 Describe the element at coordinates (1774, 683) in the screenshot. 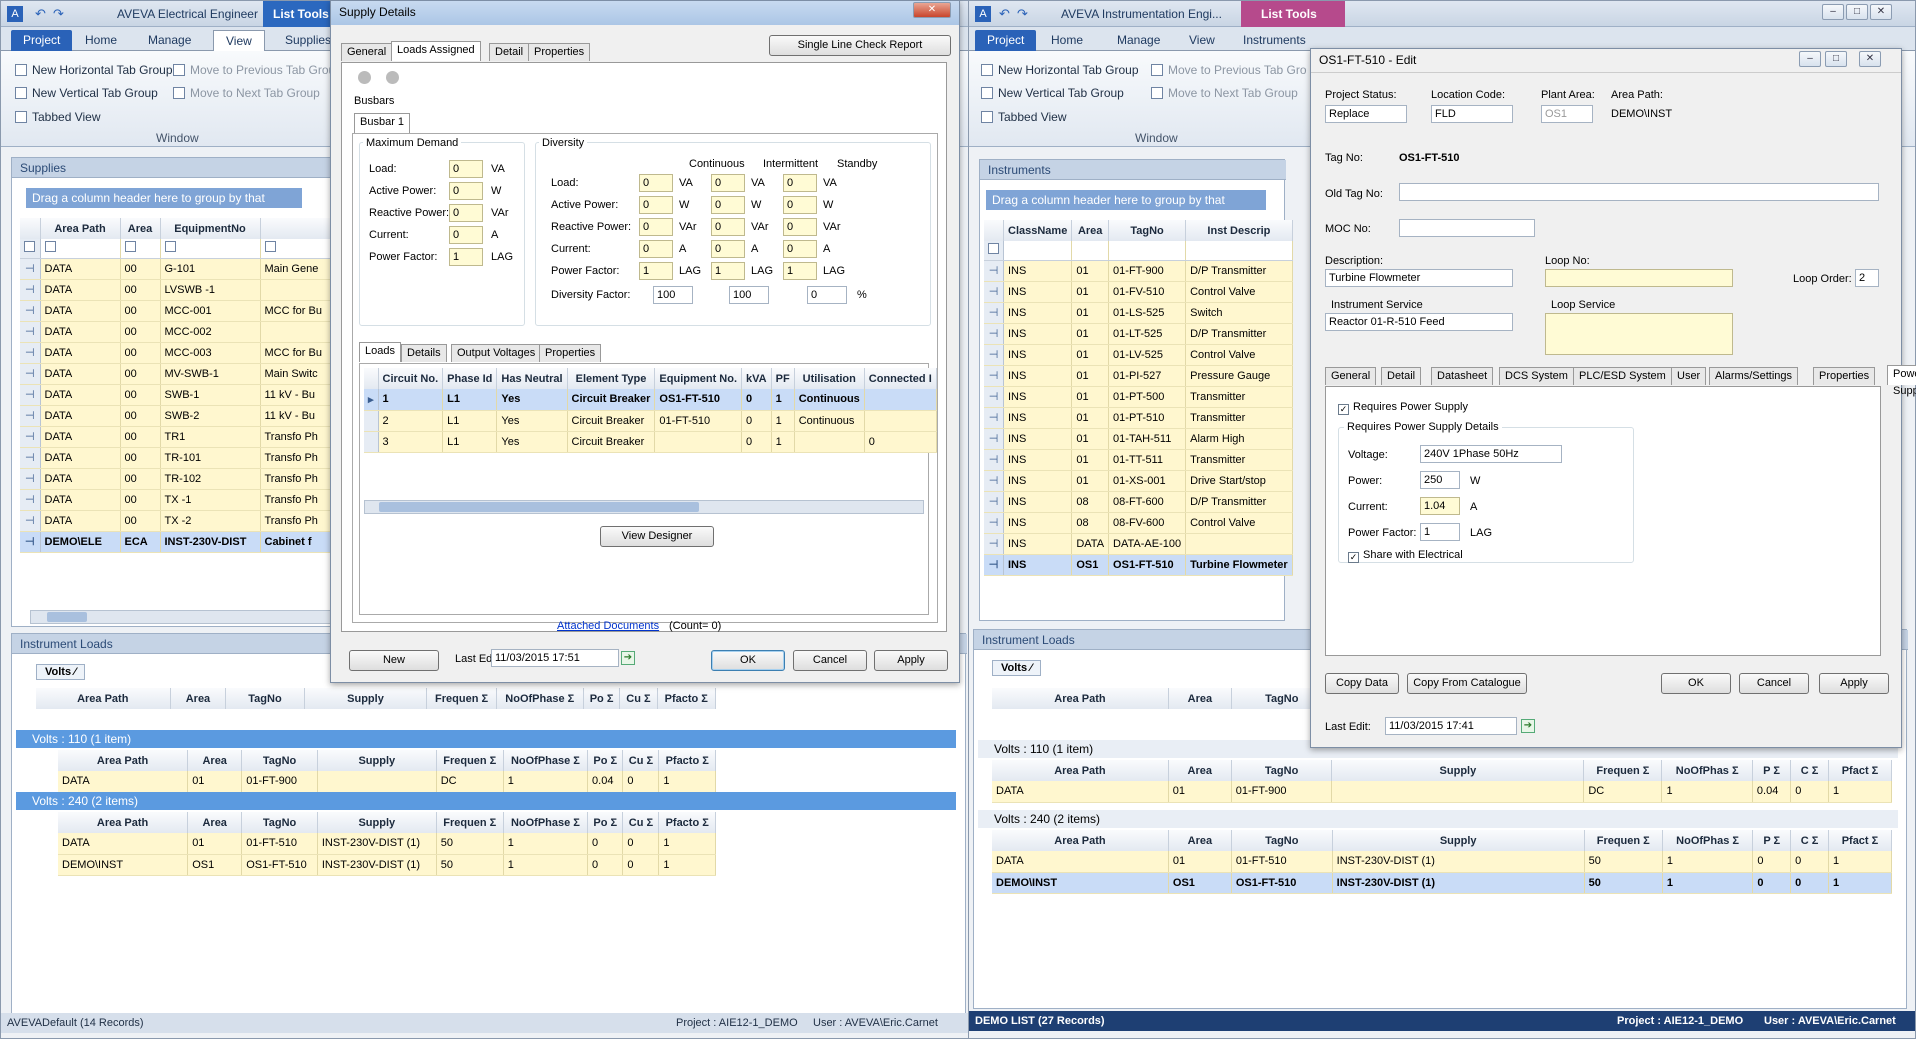

I see `cancel-button: Cancel` at that location.